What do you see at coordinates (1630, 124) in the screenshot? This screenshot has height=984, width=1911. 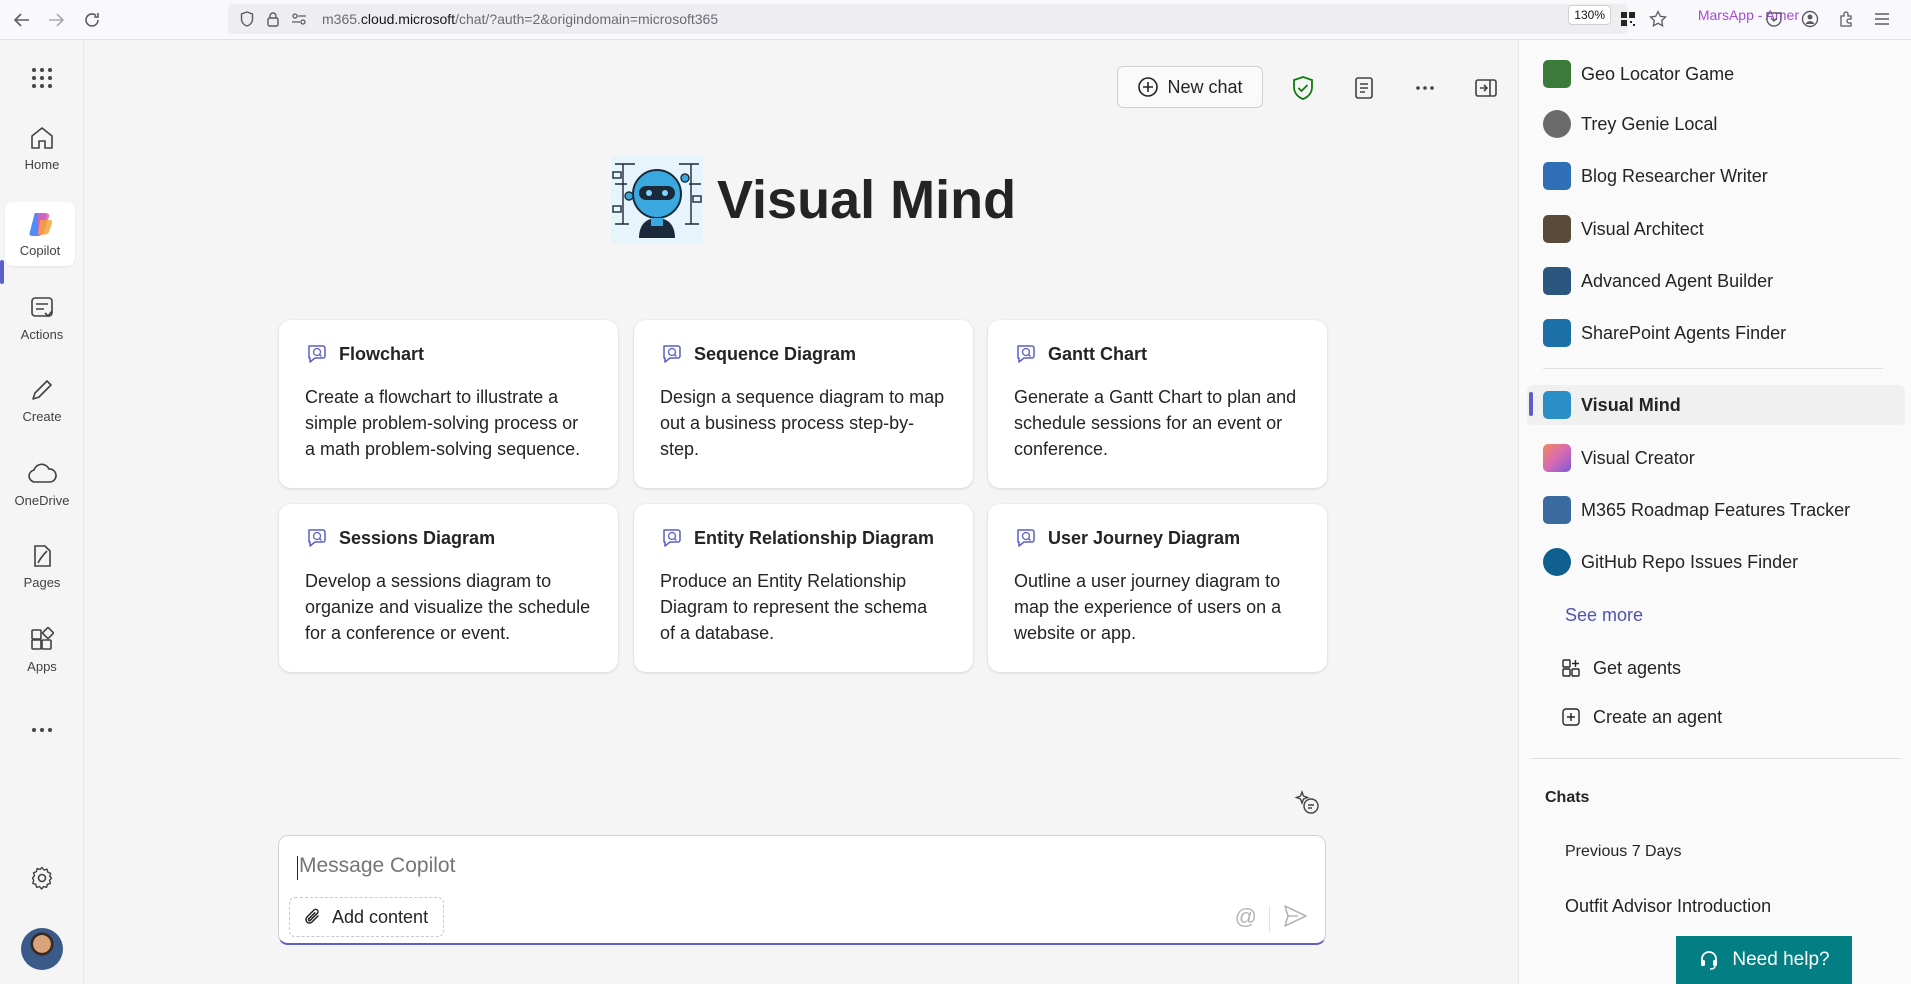 I see `agent-item: Trey Genie Local` at bounding box center [1630, 124].